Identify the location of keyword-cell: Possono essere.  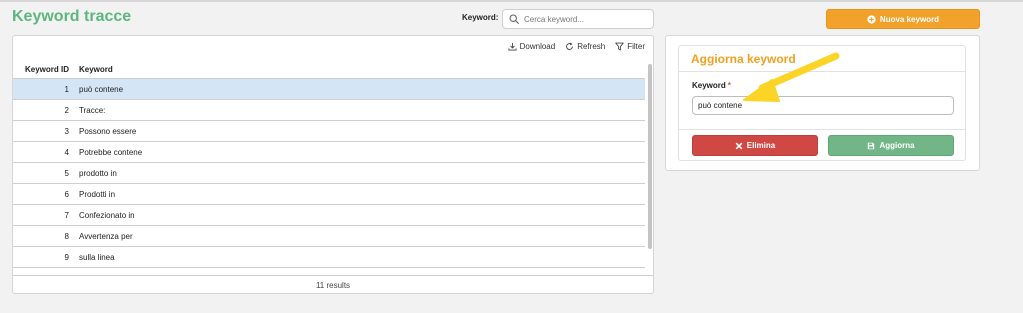
(108, 131).